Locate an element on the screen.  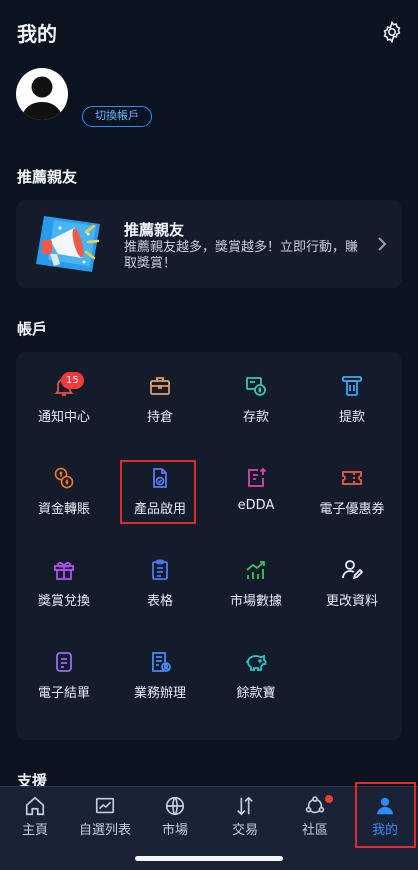
coupon-icon is located at coordinates (352, 478).